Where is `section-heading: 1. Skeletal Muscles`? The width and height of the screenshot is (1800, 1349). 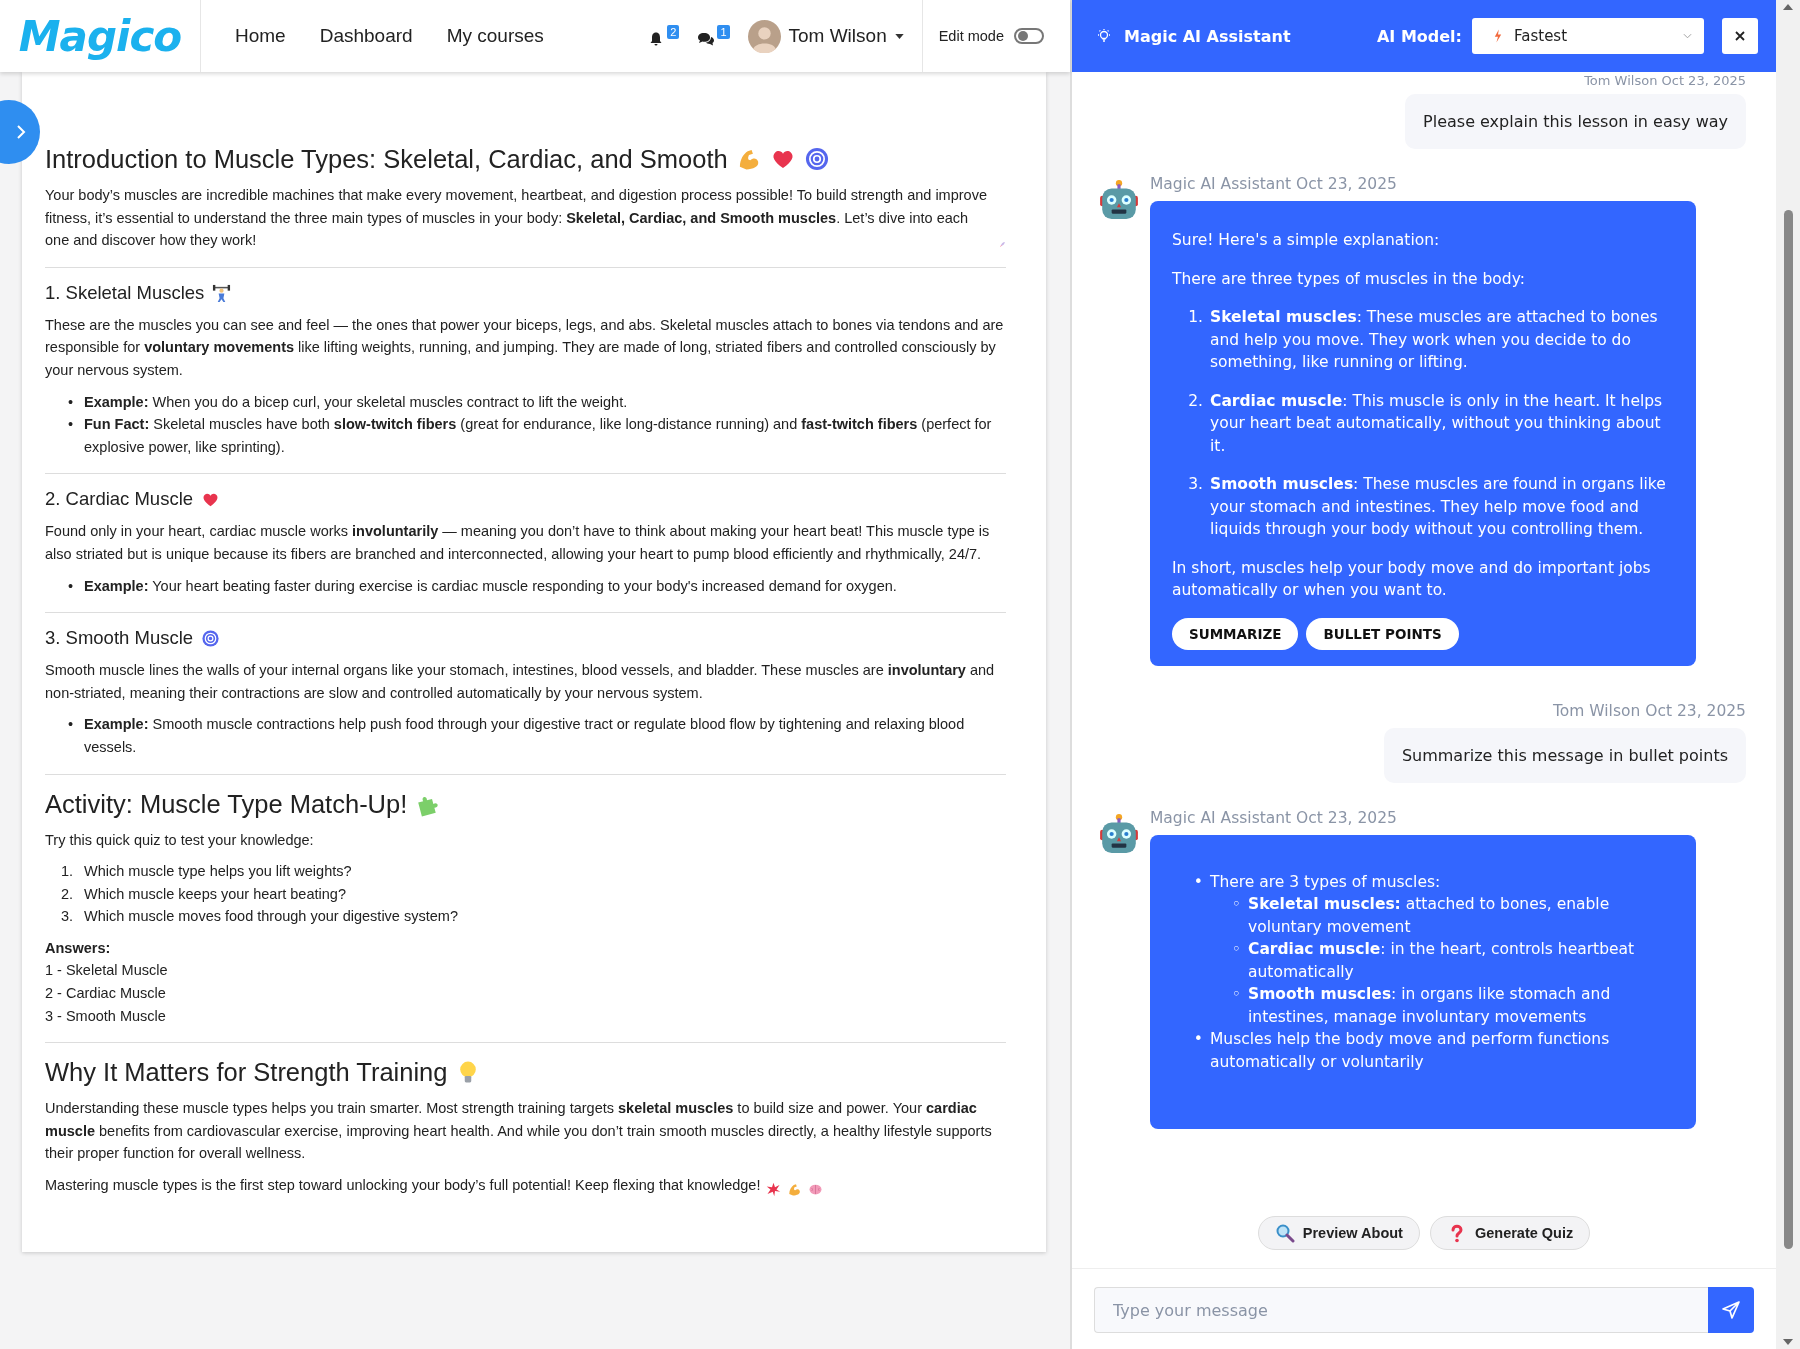
section-heading: 1. Skeletal Muscles is located at coordinates (125, 292).